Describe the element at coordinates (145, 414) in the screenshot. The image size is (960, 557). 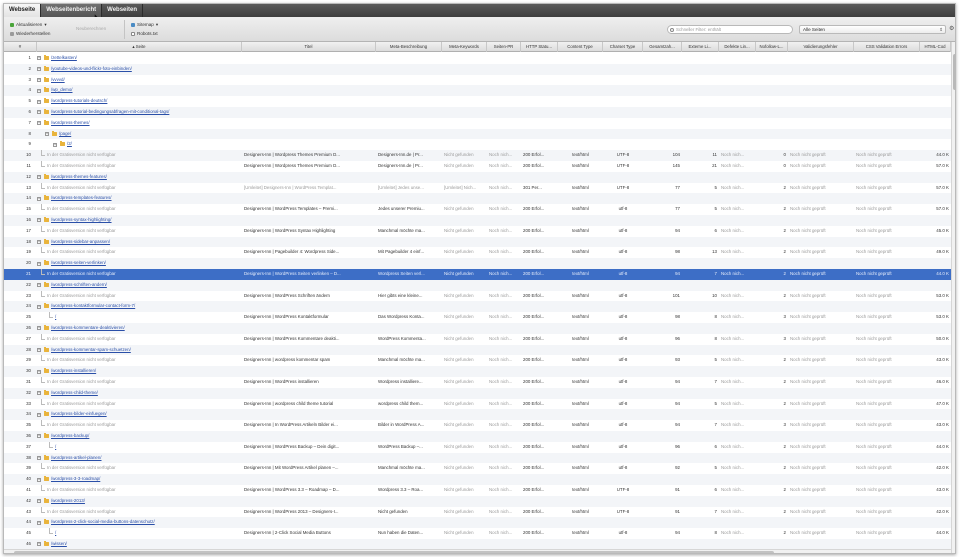
I see `page-link: /wordpress-bilder-einfuegen/` at that location.